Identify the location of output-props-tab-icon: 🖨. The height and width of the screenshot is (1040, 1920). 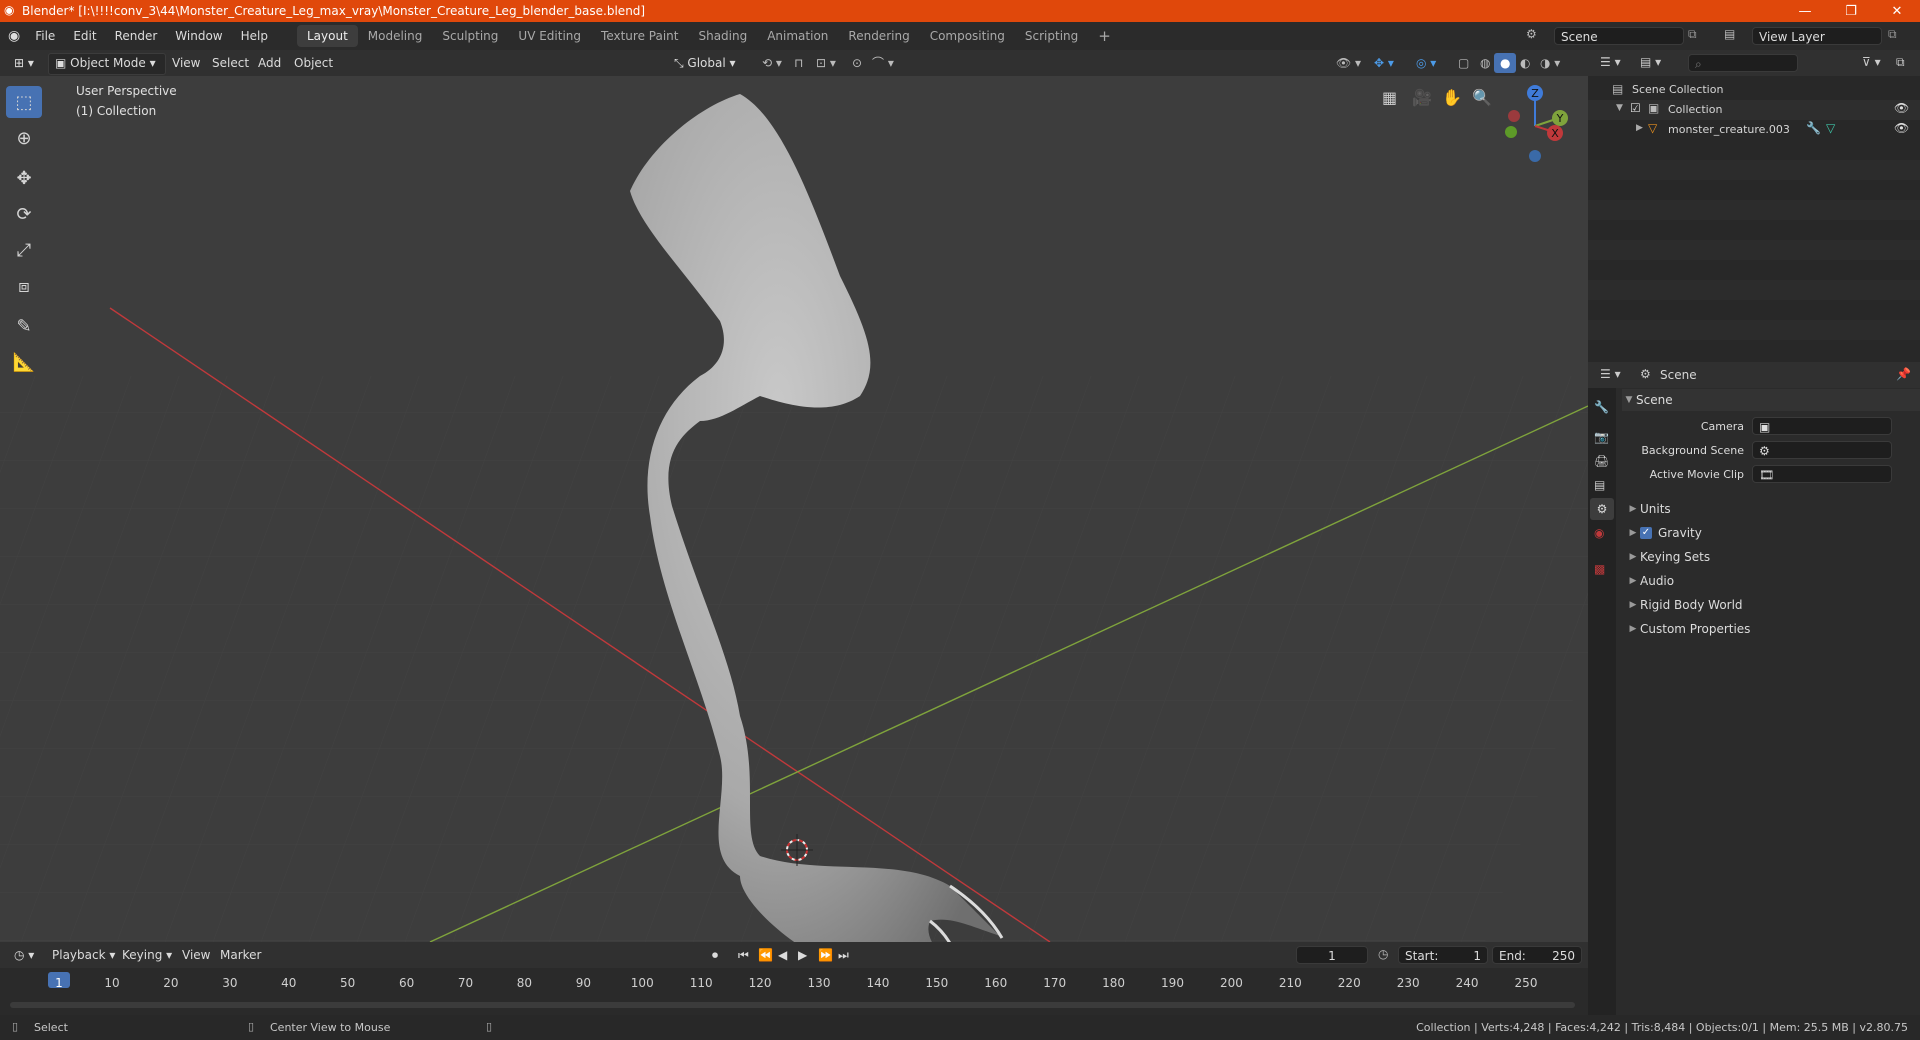
(1601, 461).